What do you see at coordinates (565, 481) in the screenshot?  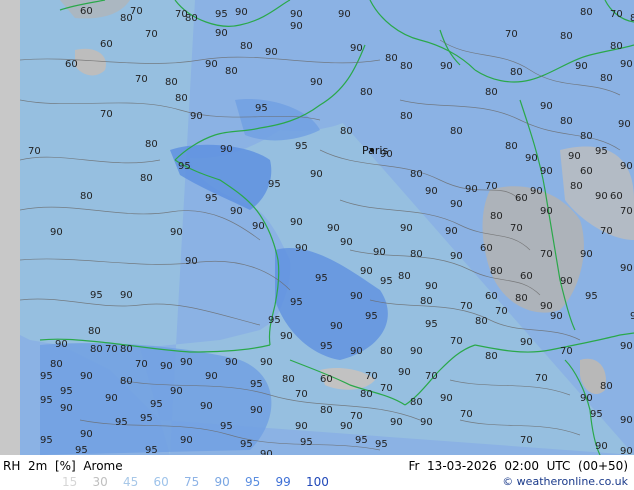 I see `source-credit-link: © weatheronline.co.uk` at bounding box center [565, 481].